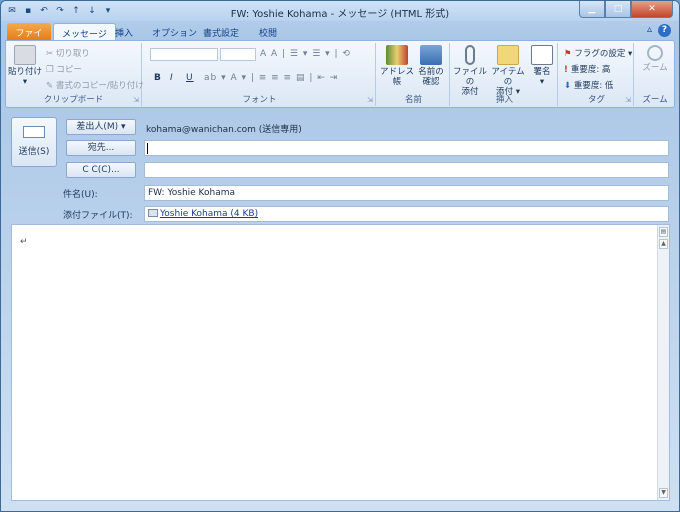 The height and width of the screenshot is (512, 680). What do you see at coordinates (224, 130) in the screenshot?
I see `from-value: kohama@wanichan.com (送信専用)` at bounding box center [224, 130].